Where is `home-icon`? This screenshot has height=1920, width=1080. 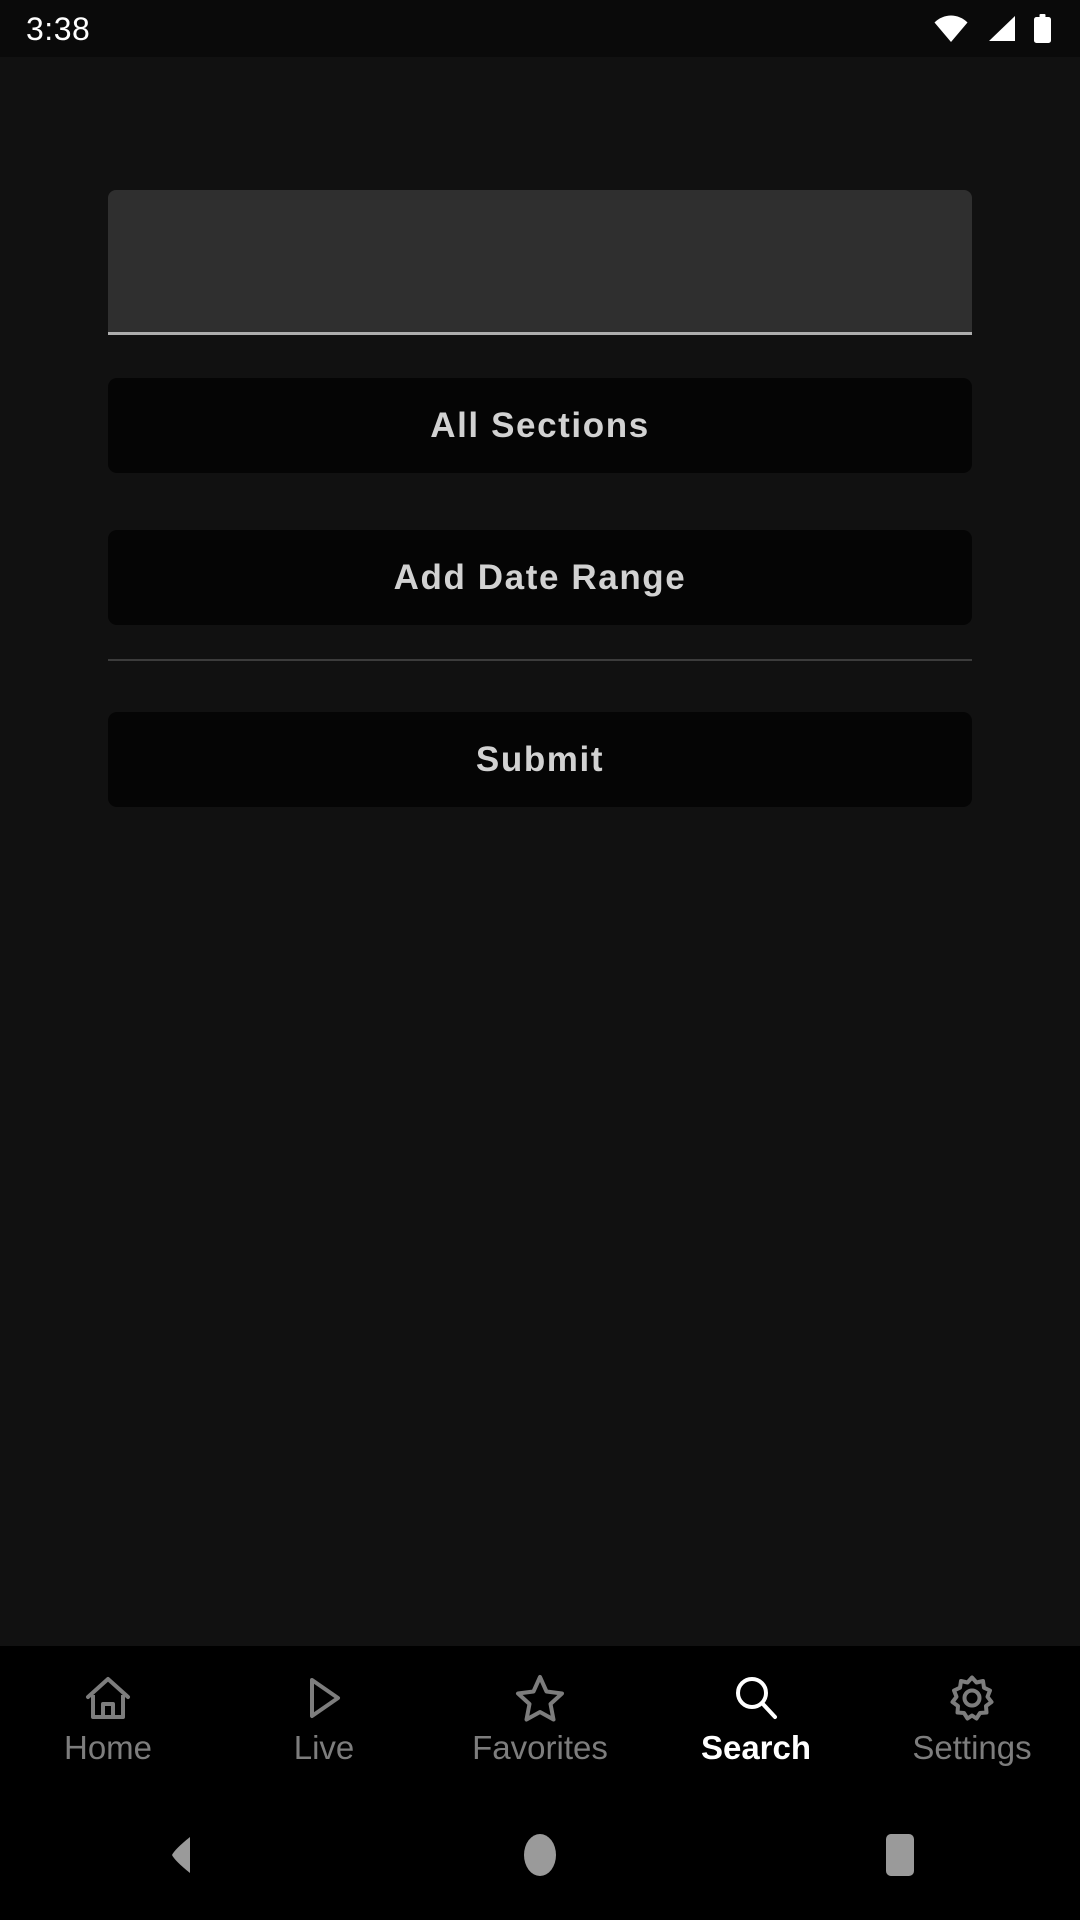
home-icon is located at coordinates (108, 1698).